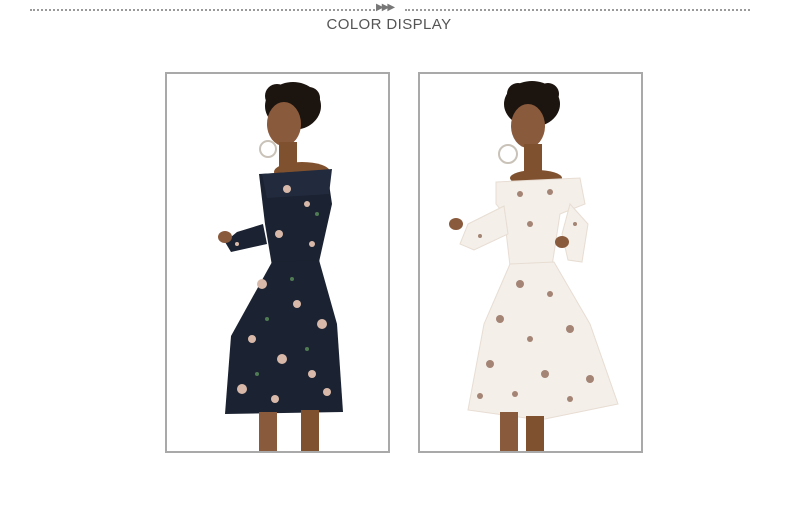 The width and height of the screenshot is (790, 532). What do you see at coordinates (385, 7) in the screenshot?
I see `chevron-arrows-icon: ▶▶▶` at bounding box center [385, 7].